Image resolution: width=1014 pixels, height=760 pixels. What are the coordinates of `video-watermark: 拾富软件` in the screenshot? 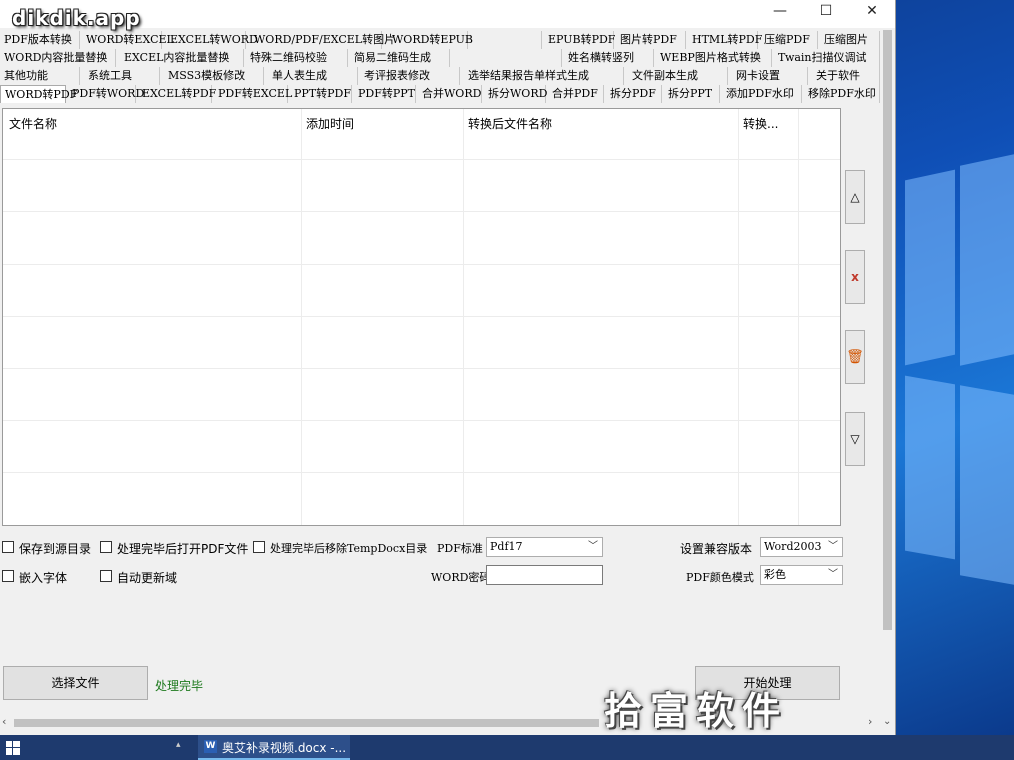 It's located at (696, 711).